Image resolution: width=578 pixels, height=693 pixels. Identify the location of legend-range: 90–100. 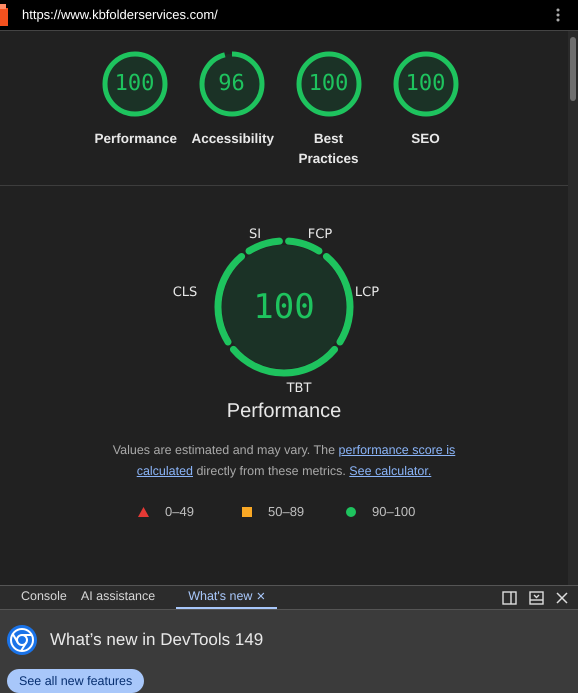
(394, 512).